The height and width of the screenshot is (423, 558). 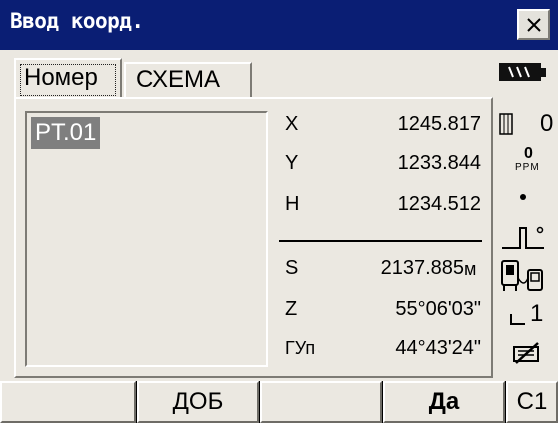 I want to click on softkey-page: С1, so click(x=532, y=402).